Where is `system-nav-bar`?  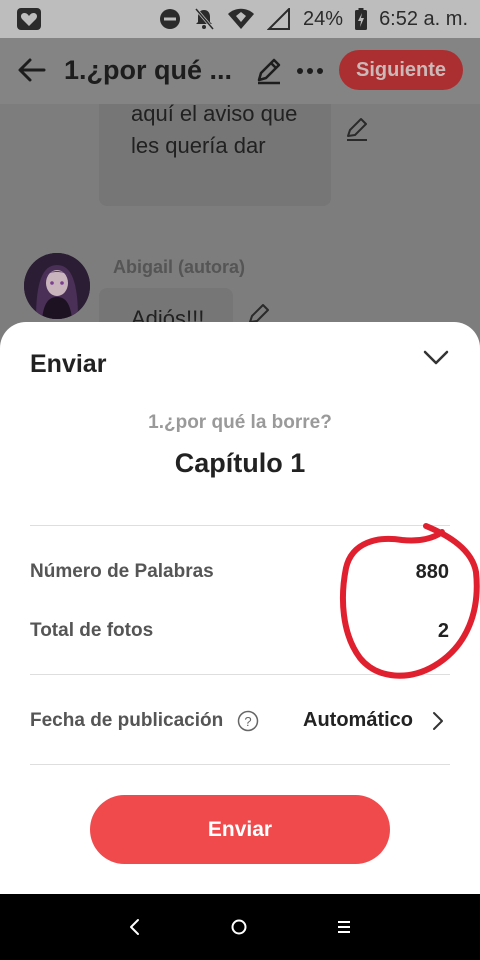
system-nav-bar is located at coordinates (240, 927).